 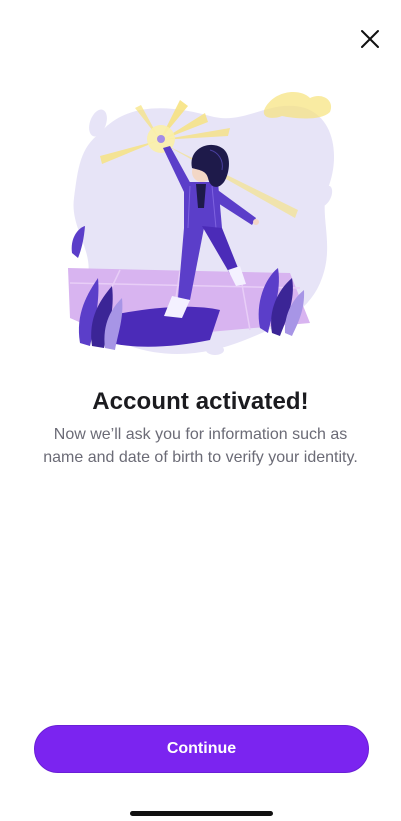 I want to click on close-icon, so click(x=370, y=39).